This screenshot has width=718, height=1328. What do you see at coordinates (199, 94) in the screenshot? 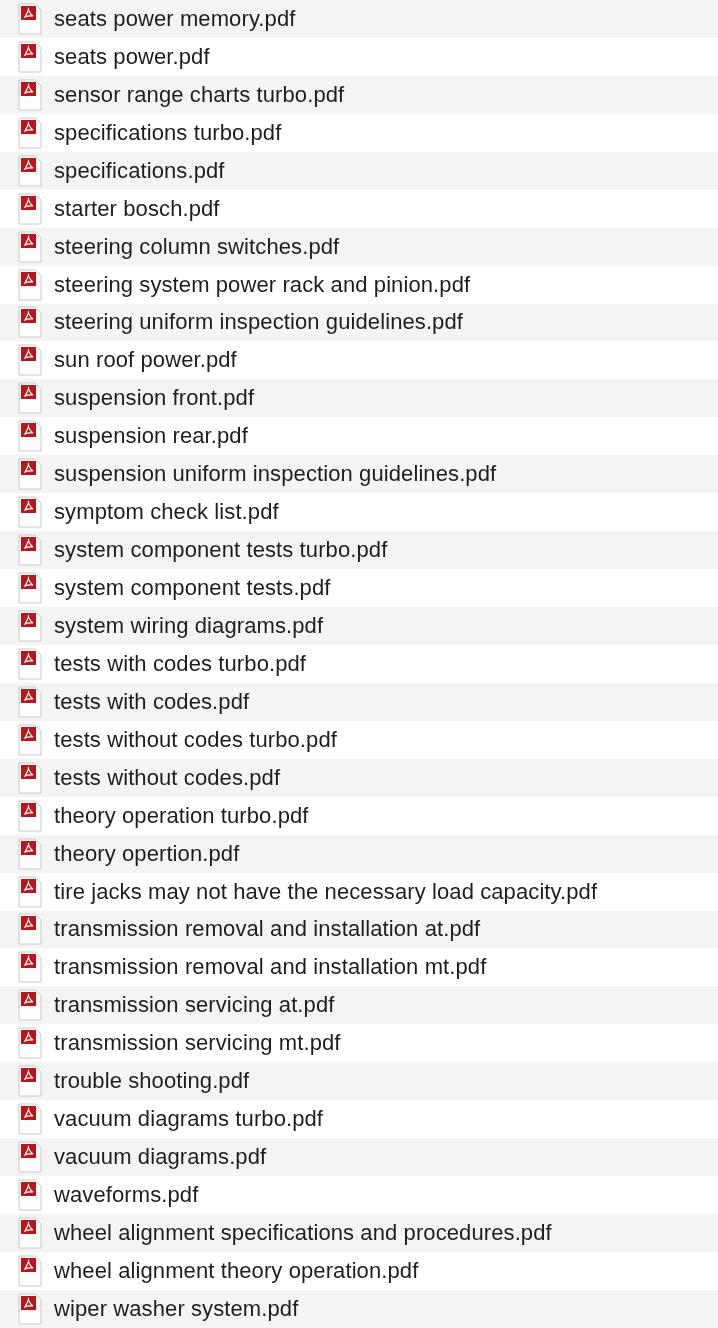
I see `file-name: sensor range charts turbo.pdf` at bounding box center [199, 94].